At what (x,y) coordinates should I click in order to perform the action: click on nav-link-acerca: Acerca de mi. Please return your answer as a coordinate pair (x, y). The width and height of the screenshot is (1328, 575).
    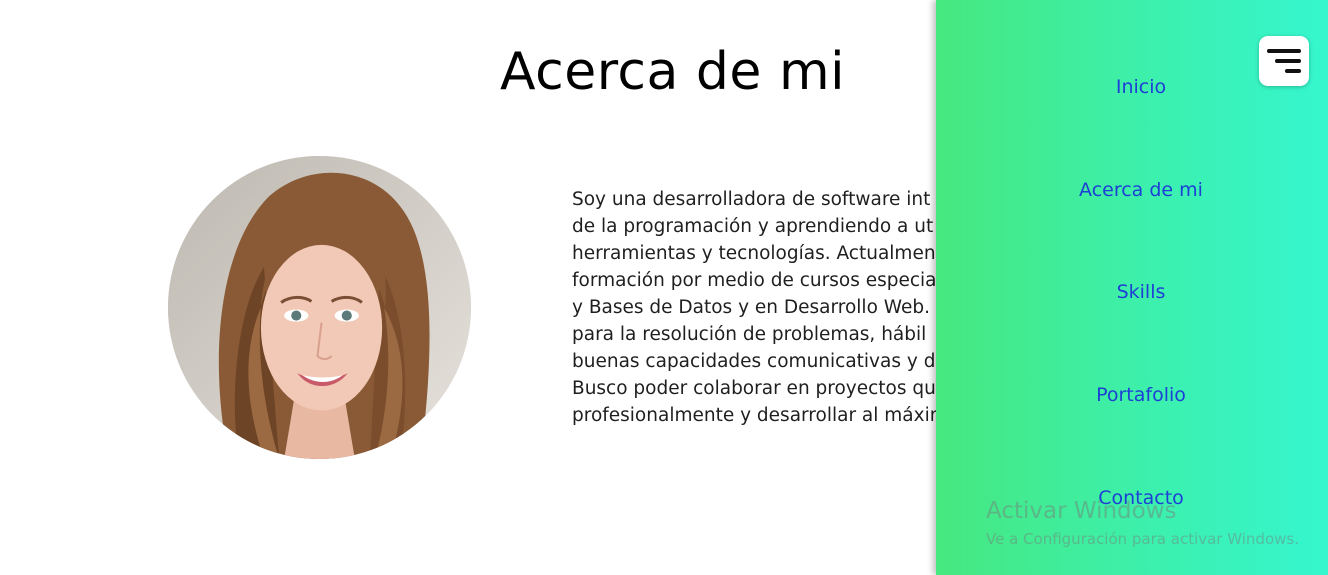
    Looking at the image, I should click on (1141, 190).